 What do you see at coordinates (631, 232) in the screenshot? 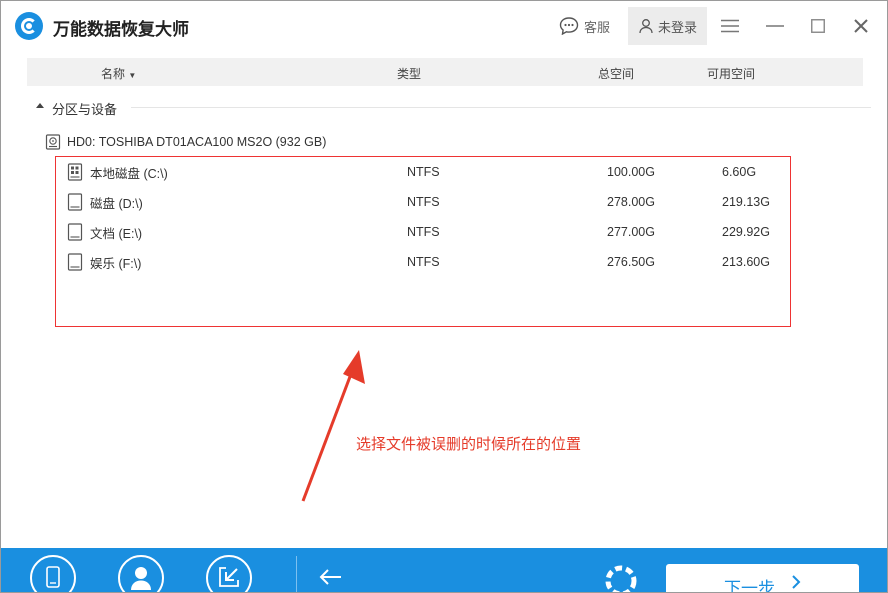
I see `partition-total: 277.00G` at bounding box center [631, 232].